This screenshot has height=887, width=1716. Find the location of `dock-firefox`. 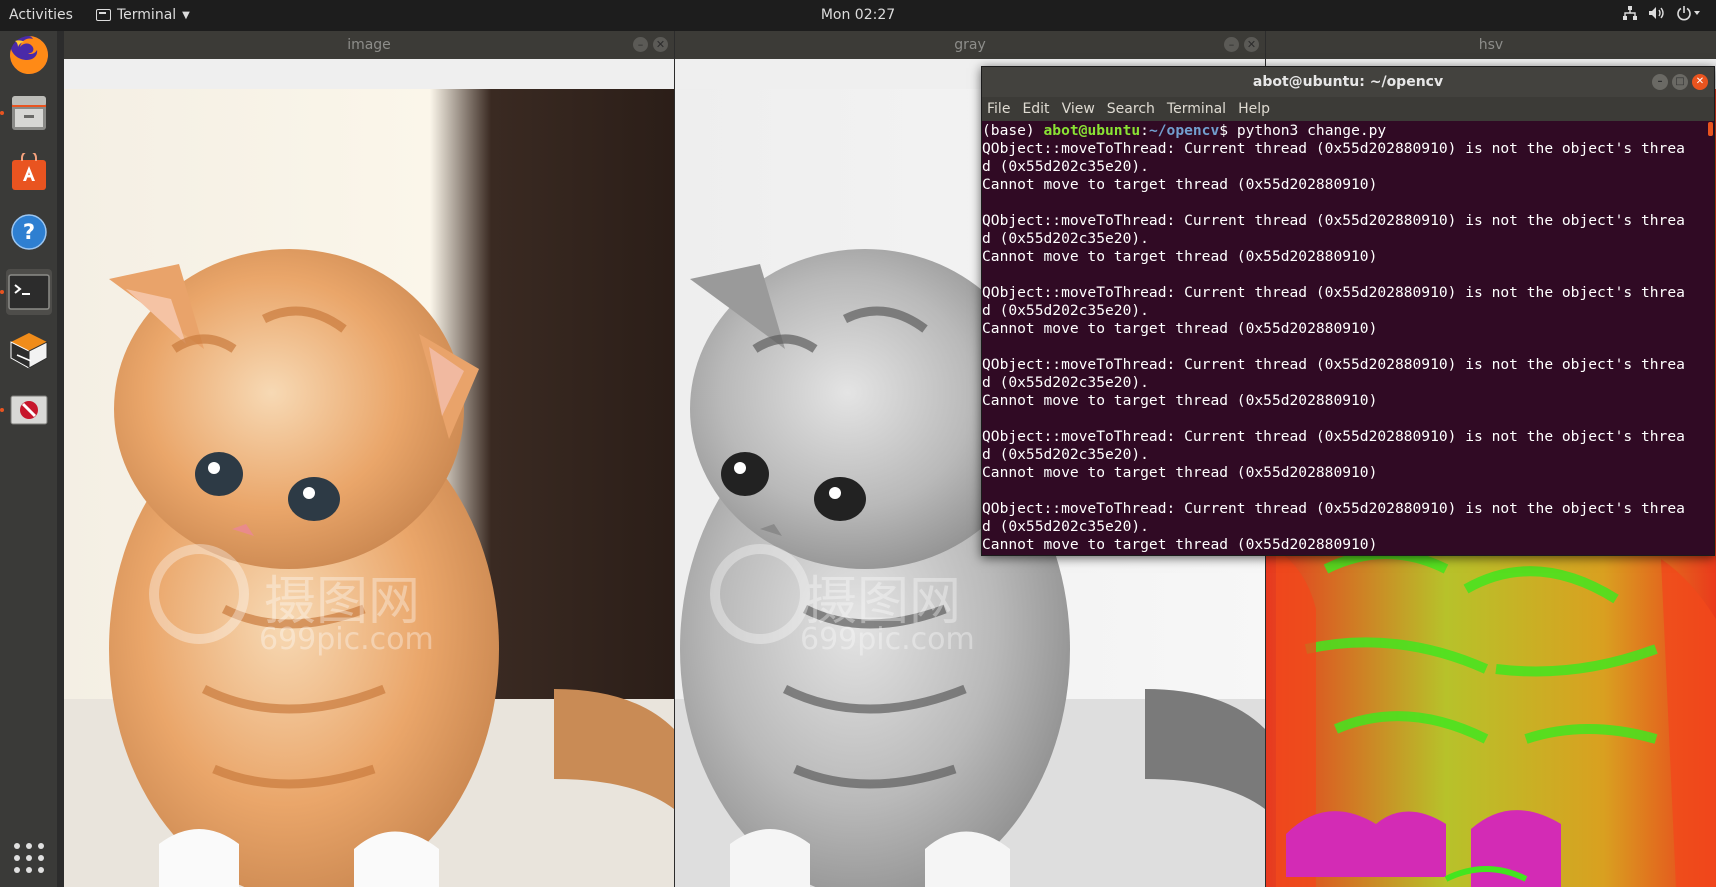

dock-firefox is located at coordinates (29, 55).